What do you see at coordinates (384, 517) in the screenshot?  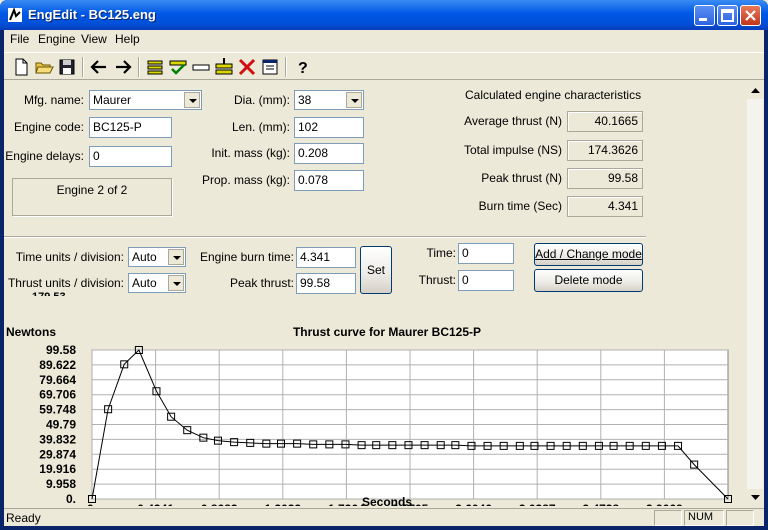 I see `status-bar: Ready NUM` at bounding box center [384, 517].